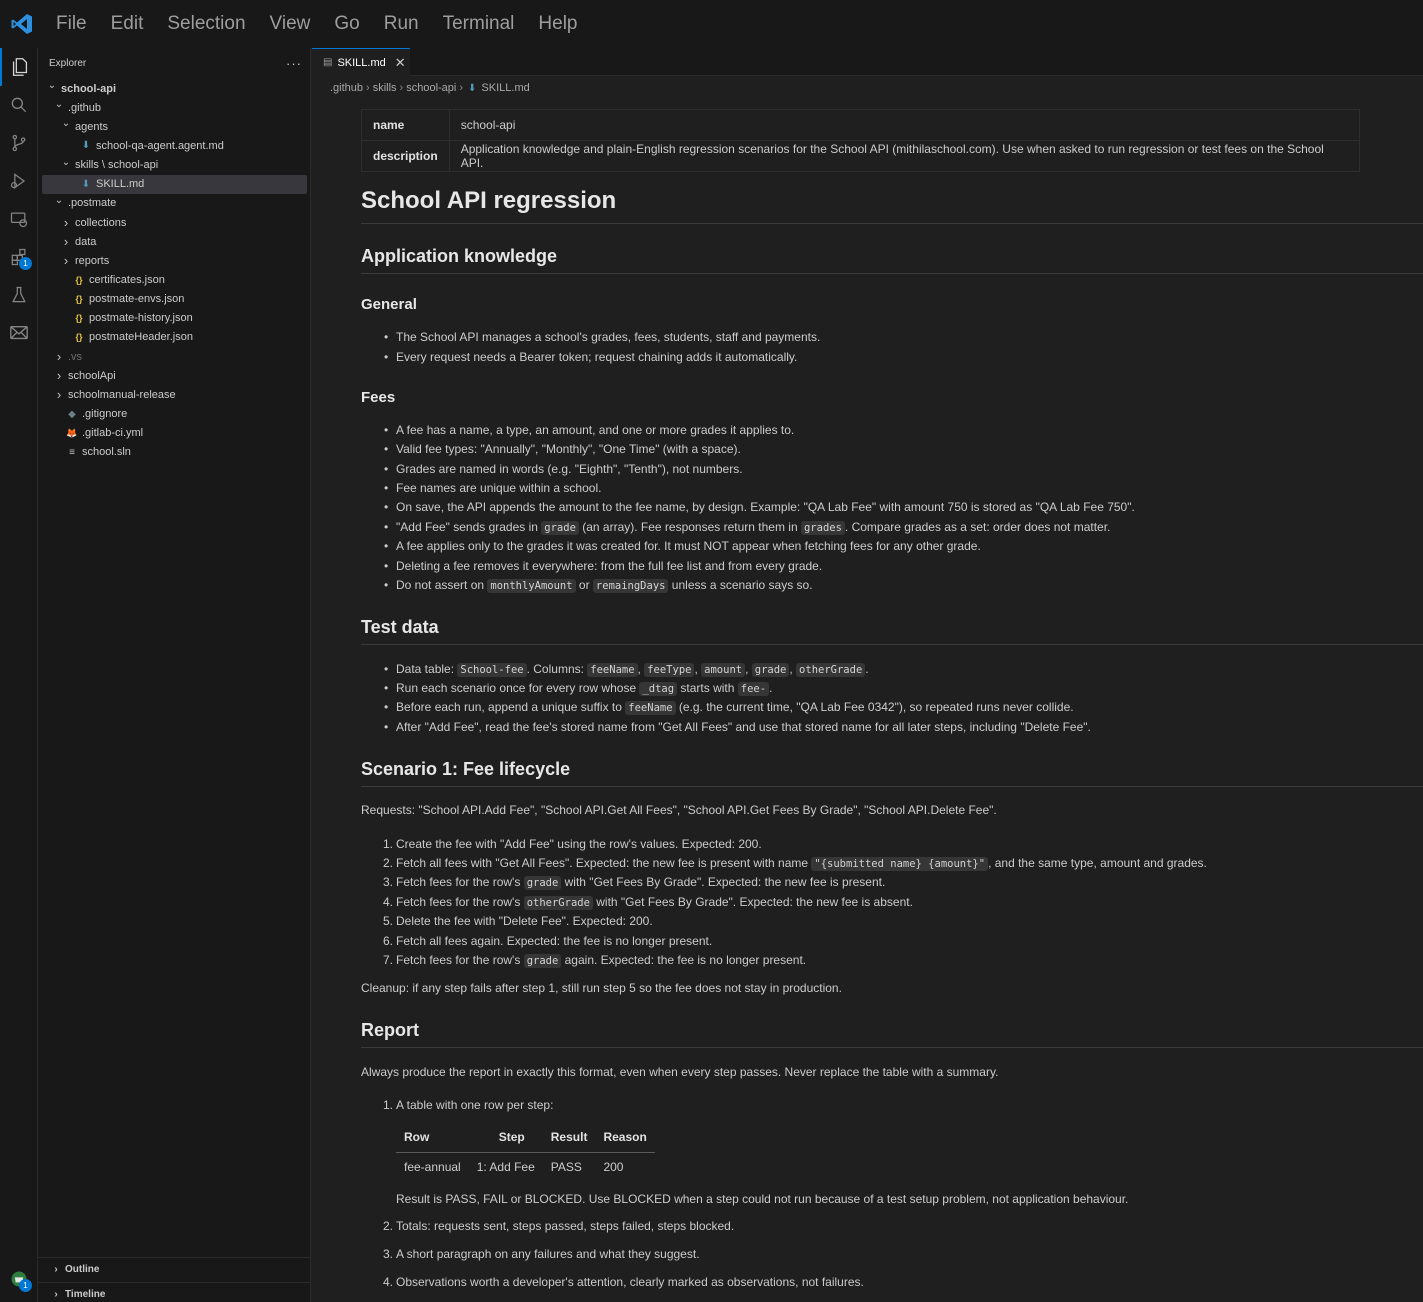 Image resolution: width=1423 pixels, height=1302 pixels. Describe the element at coordinates (174, 299) in the screenshot. I see `tree-item: {} postmate-envs.json` at that location.